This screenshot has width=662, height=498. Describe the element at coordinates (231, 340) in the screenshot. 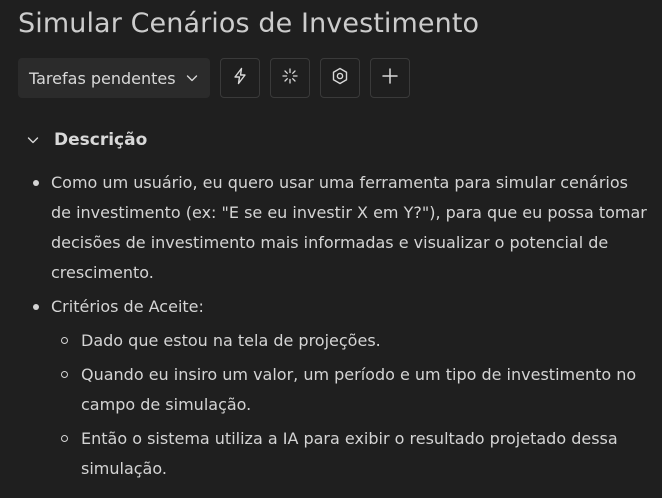

I see `sub-list-item-text: Dado que estou na tela de projeções.` at that location.